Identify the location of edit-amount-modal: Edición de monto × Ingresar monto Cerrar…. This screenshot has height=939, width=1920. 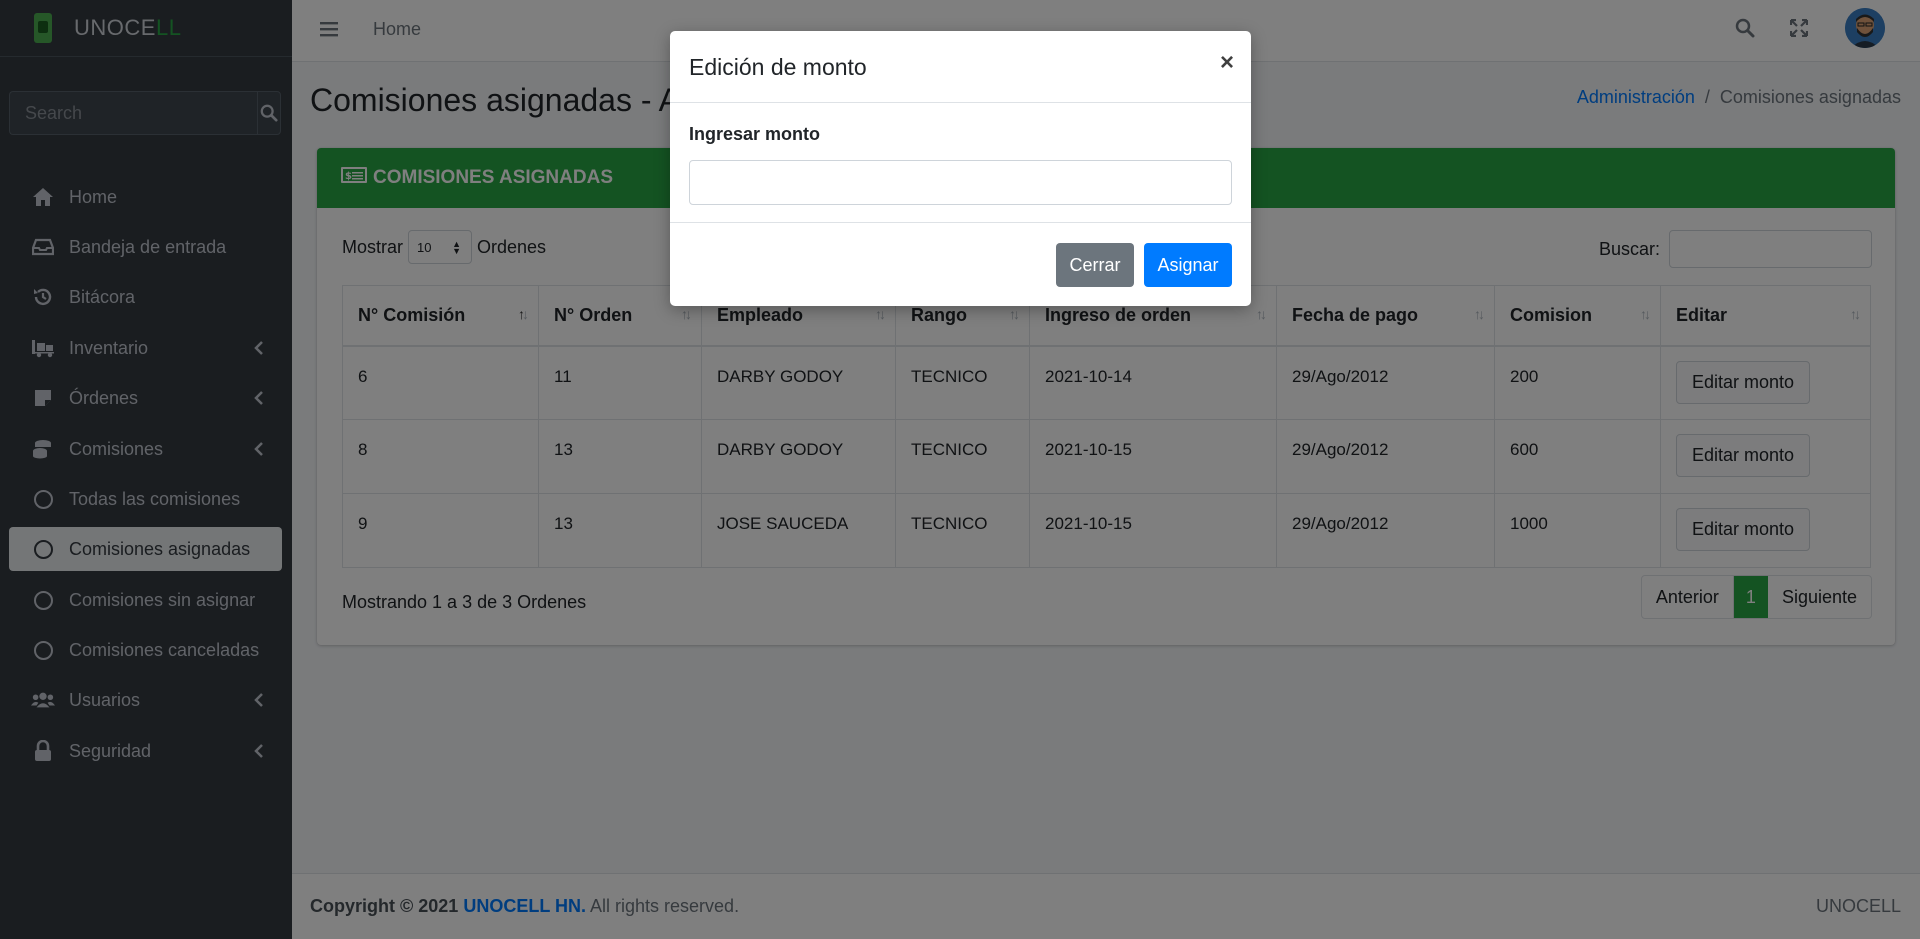
(960, 168).